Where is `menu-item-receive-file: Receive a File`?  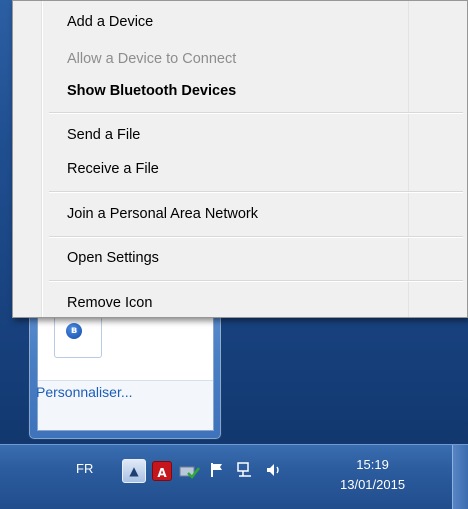 menu-item-receive-file: Receive a File is located at coordinates (113, 169).